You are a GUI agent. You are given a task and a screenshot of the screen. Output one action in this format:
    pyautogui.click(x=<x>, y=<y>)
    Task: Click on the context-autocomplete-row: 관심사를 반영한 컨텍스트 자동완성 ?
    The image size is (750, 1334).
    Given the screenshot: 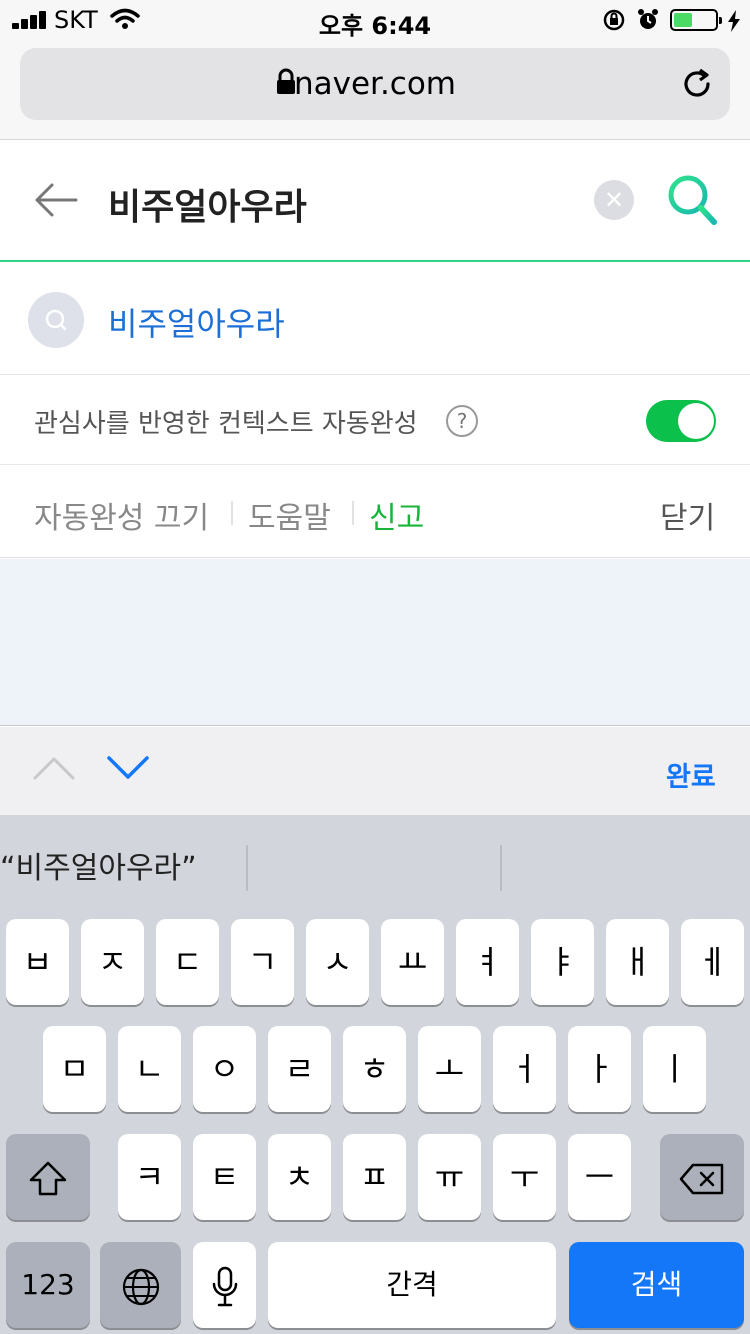 What is the action you would take?
    pyautogui.click(x=375, y=420)
    